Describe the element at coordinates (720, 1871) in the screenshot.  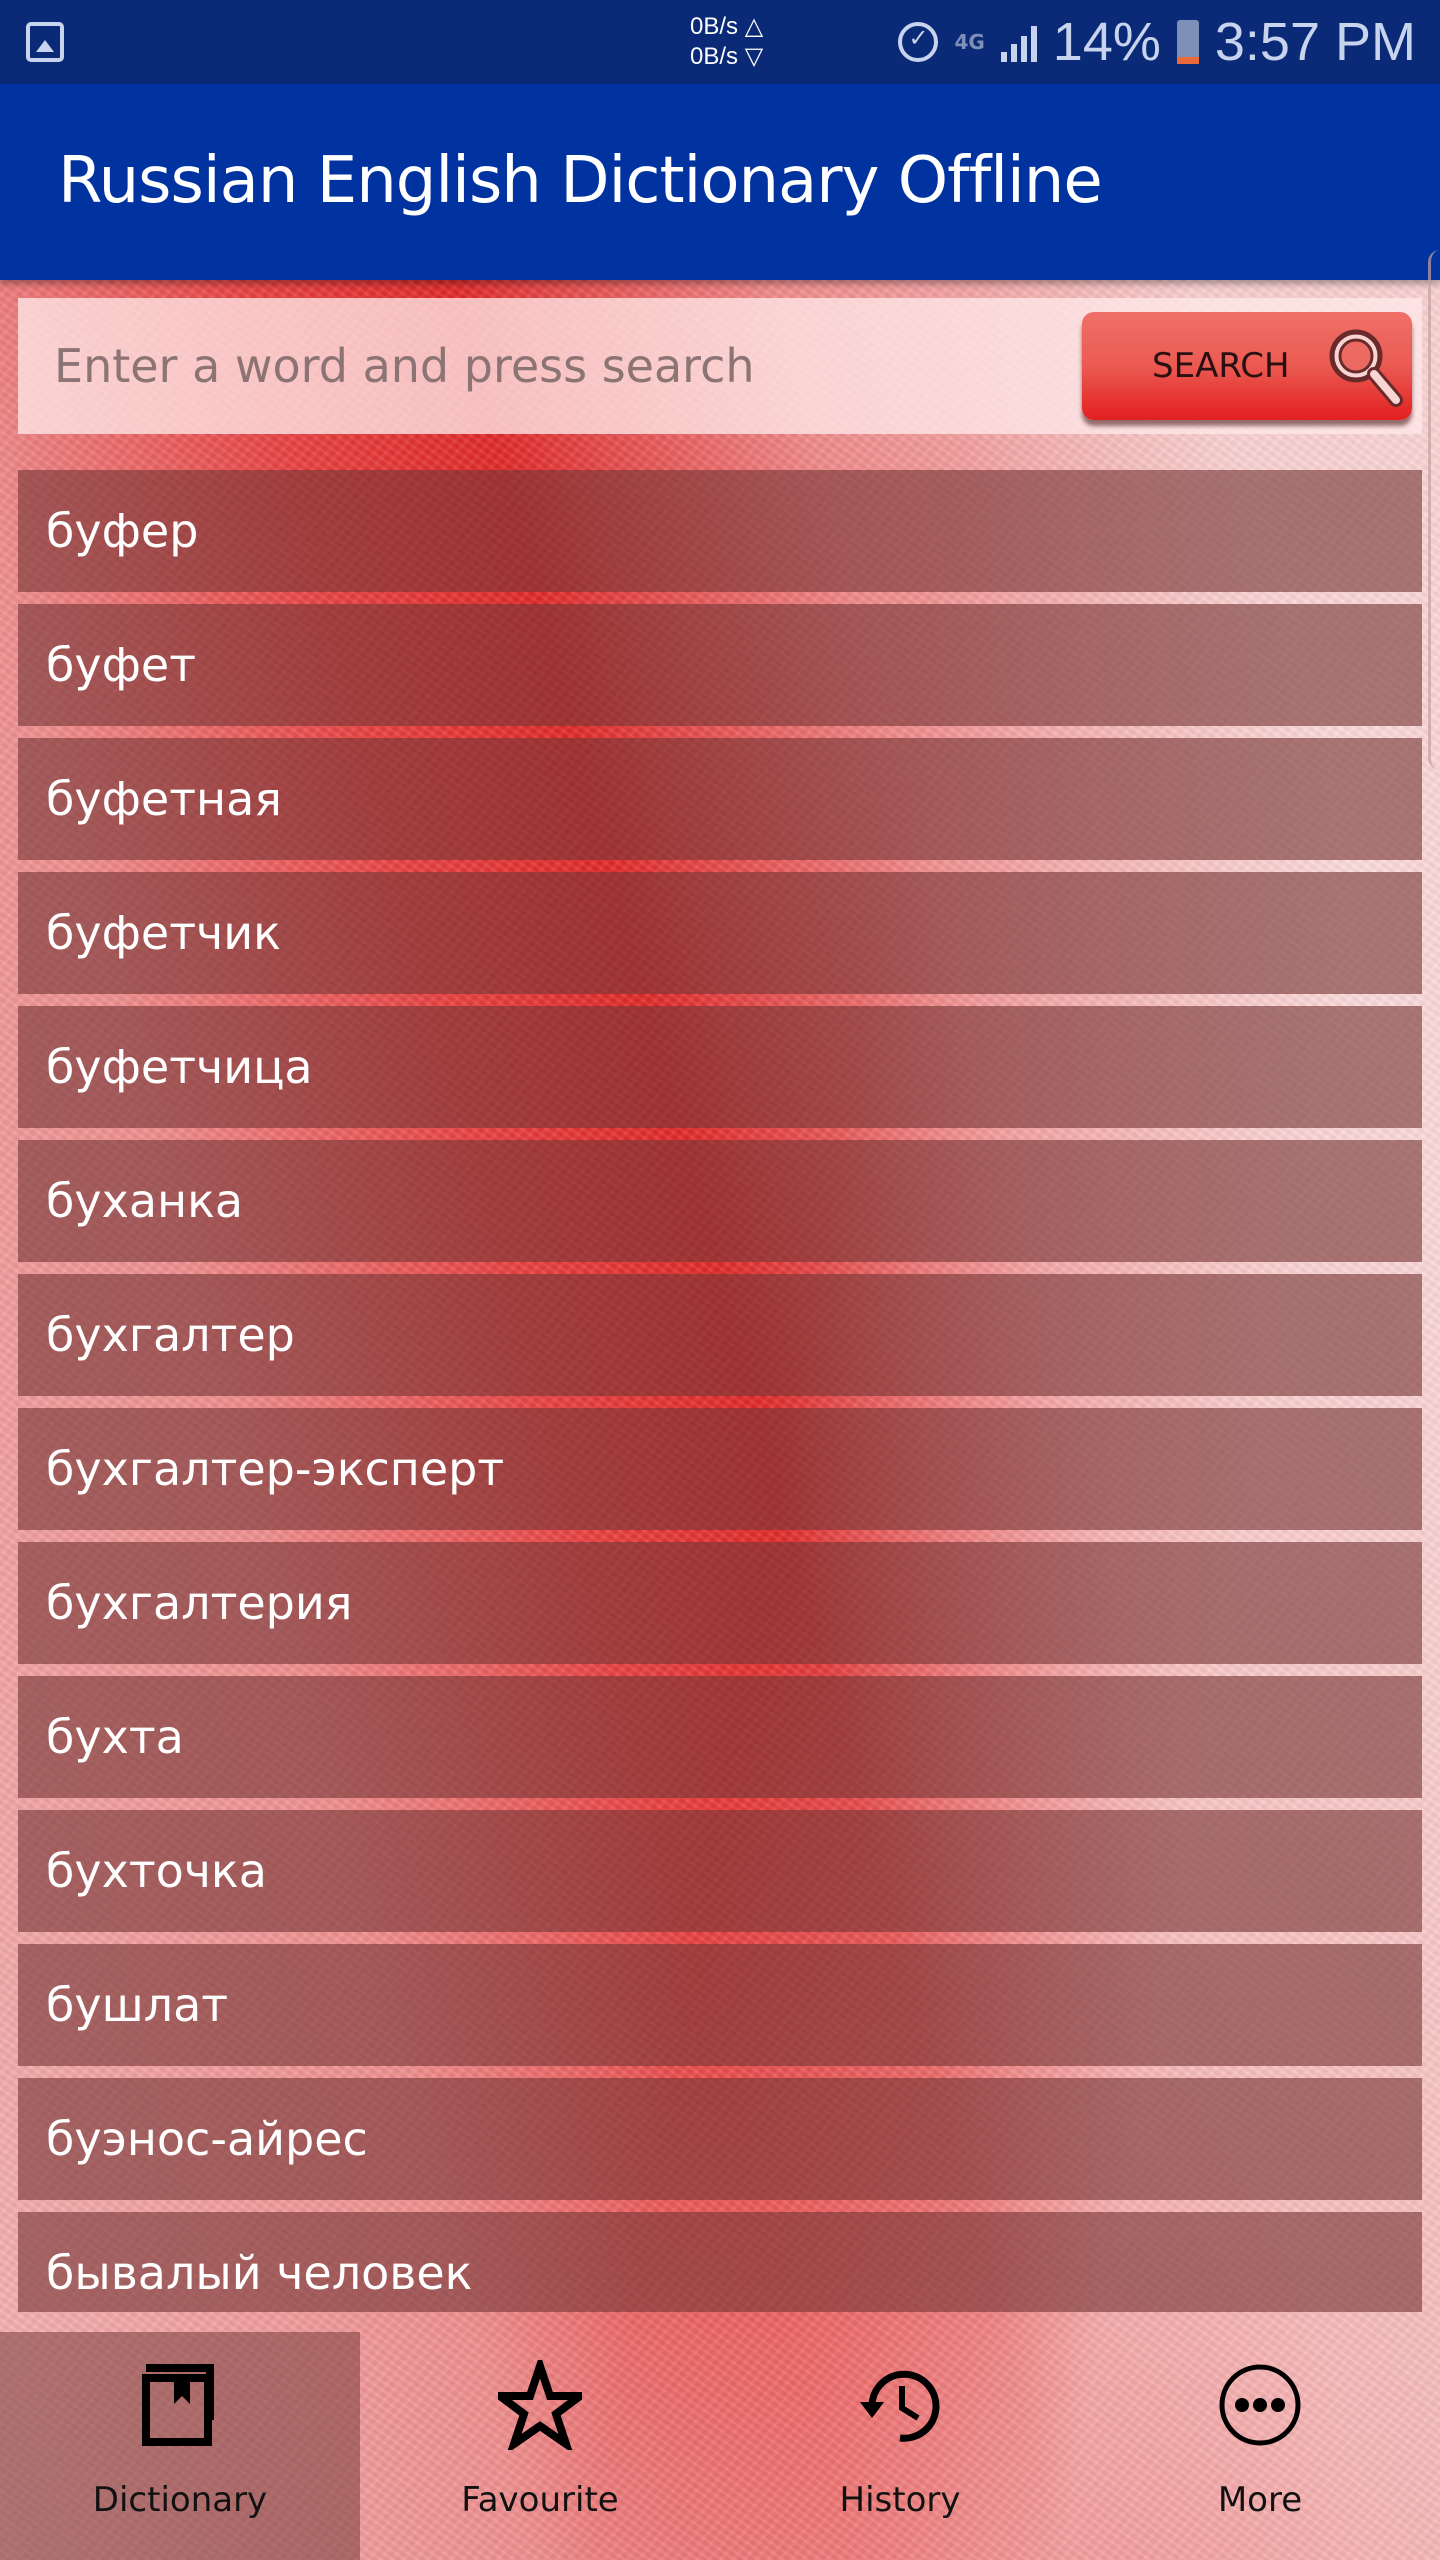
I see `list-item: бухточка` at that location.